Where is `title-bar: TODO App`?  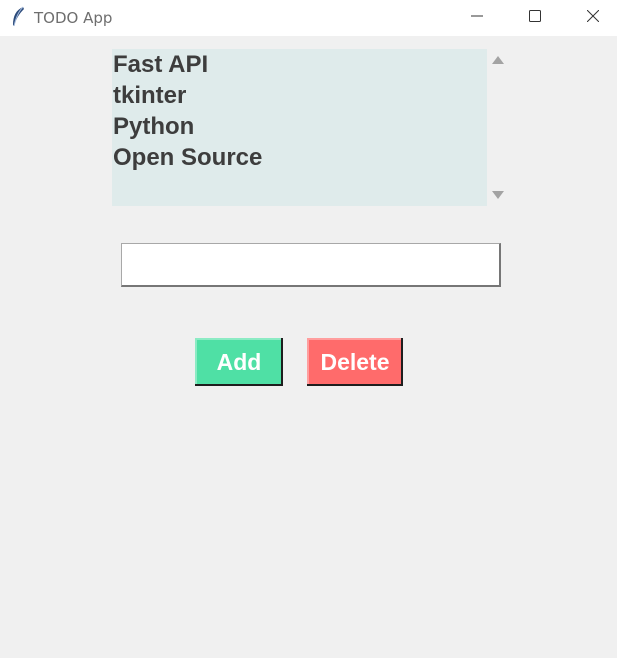 title-bar: TODO App is located at coordinates (308, 18).